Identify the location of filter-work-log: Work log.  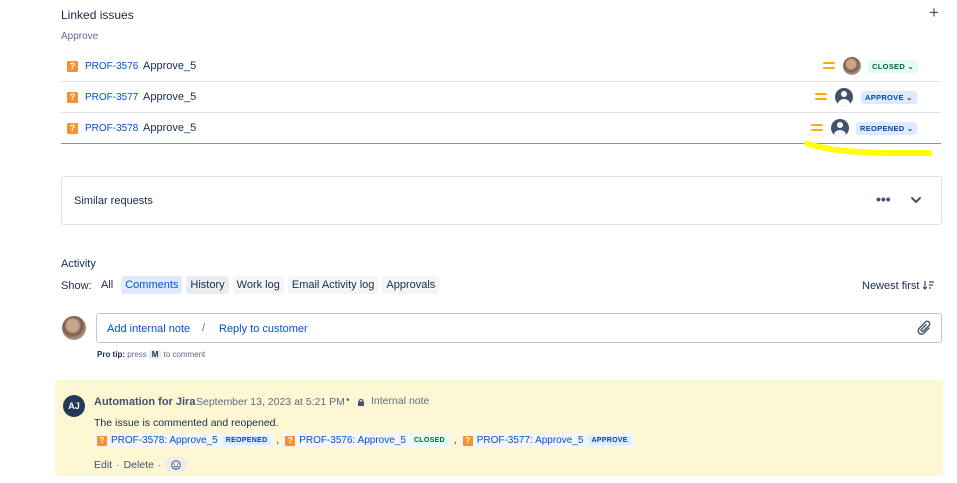
(258, 285).